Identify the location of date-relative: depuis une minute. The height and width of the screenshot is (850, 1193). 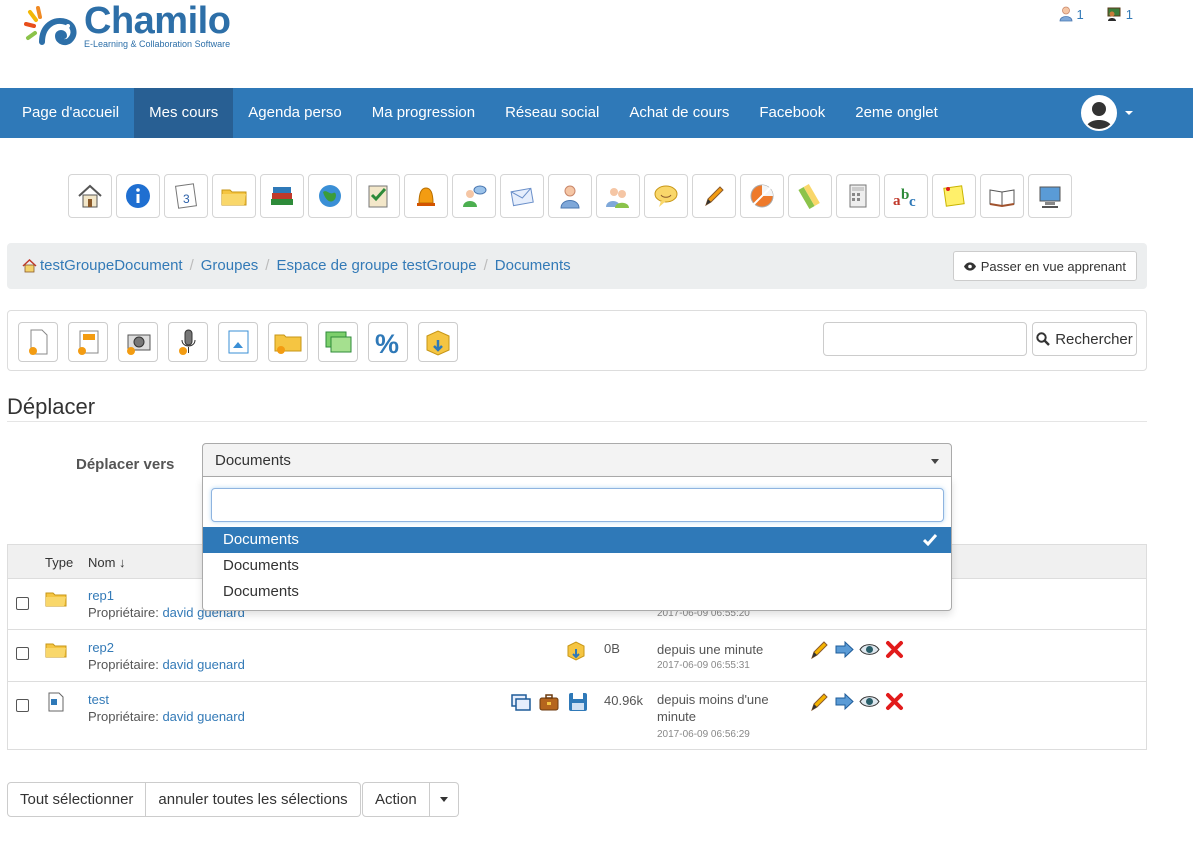
(710, 649).